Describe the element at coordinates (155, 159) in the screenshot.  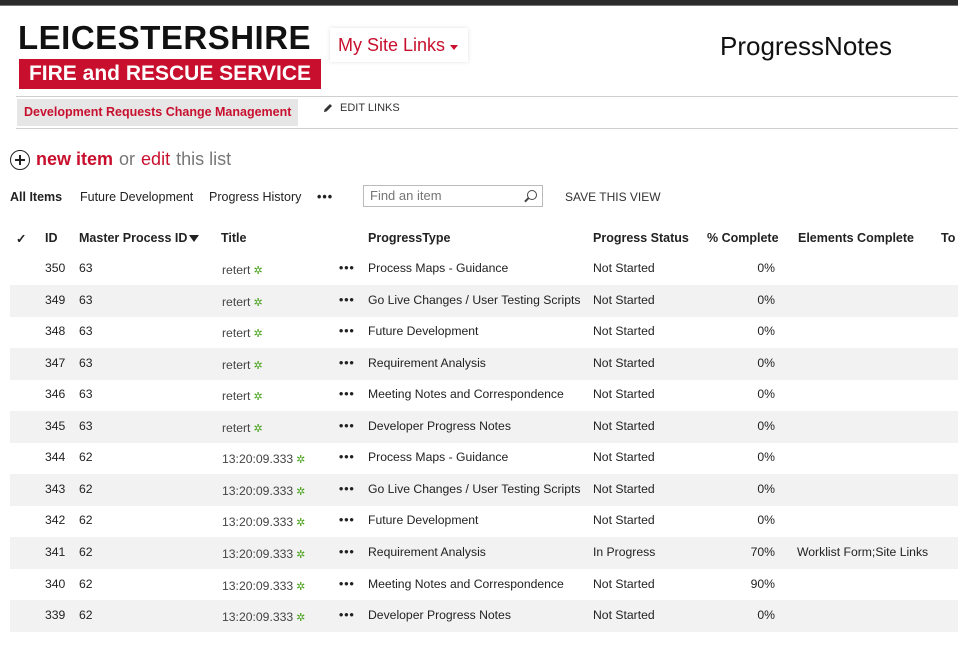
I see `edit-list-link: edit` at that location.